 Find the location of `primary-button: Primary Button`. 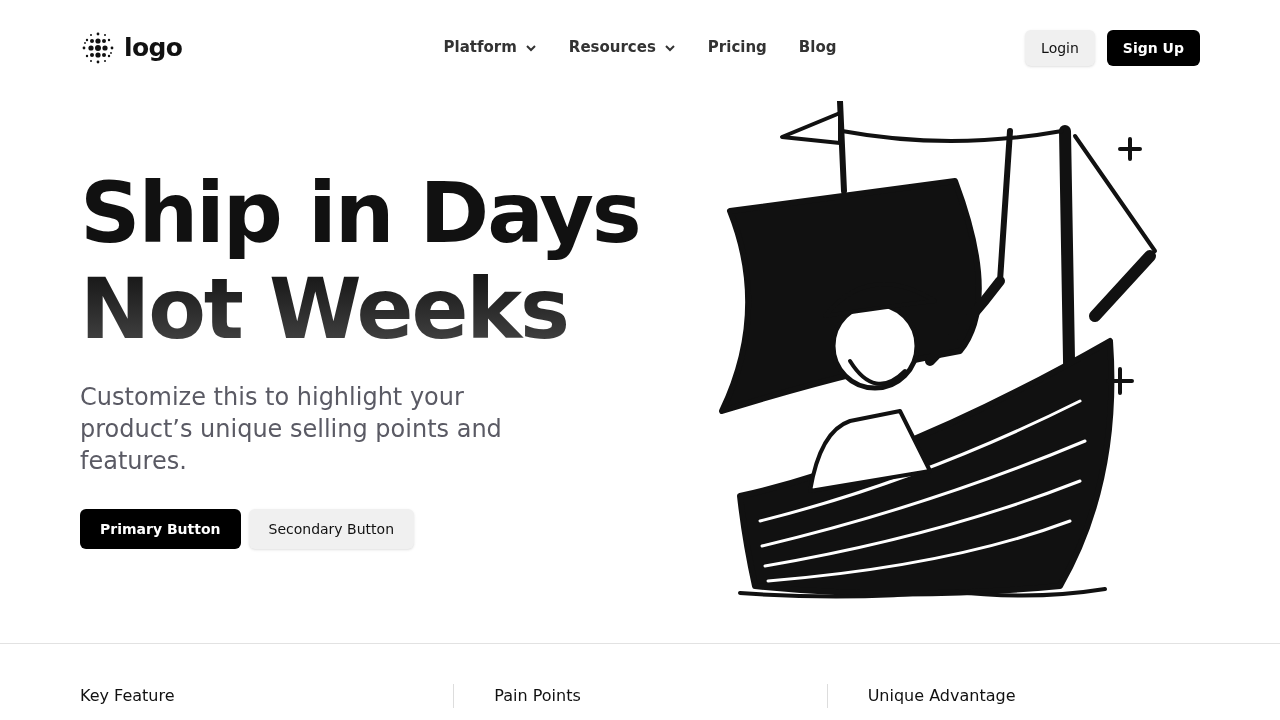

primary-button: Primary Button is located at coordinates (160, 529).